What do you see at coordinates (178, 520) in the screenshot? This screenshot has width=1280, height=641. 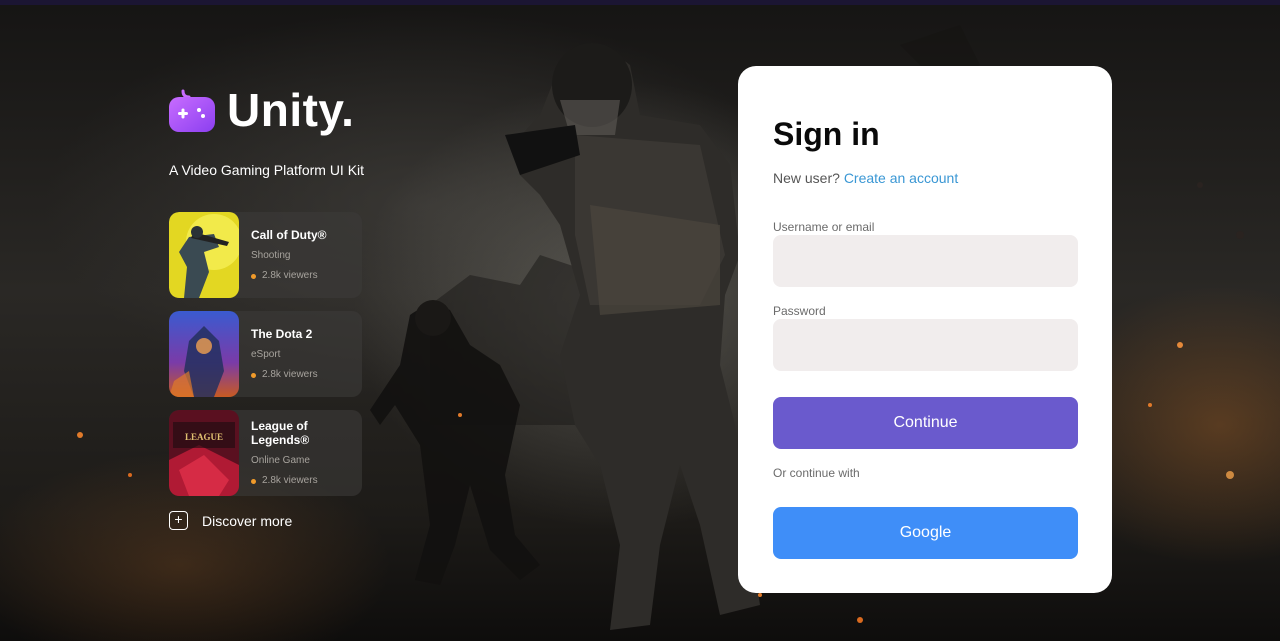 I see `plus-icon: +` at bounding box center [178, 520].